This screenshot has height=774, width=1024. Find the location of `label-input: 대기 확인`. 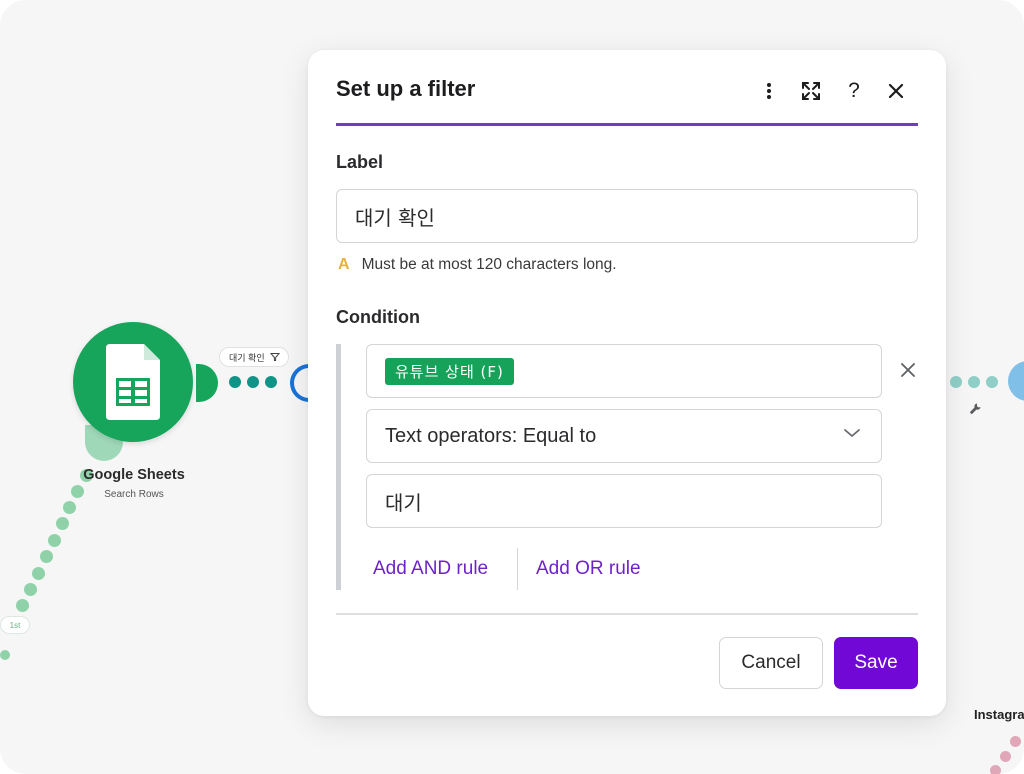

label-input: 대기 확인 is located at coordinates (627, 216).